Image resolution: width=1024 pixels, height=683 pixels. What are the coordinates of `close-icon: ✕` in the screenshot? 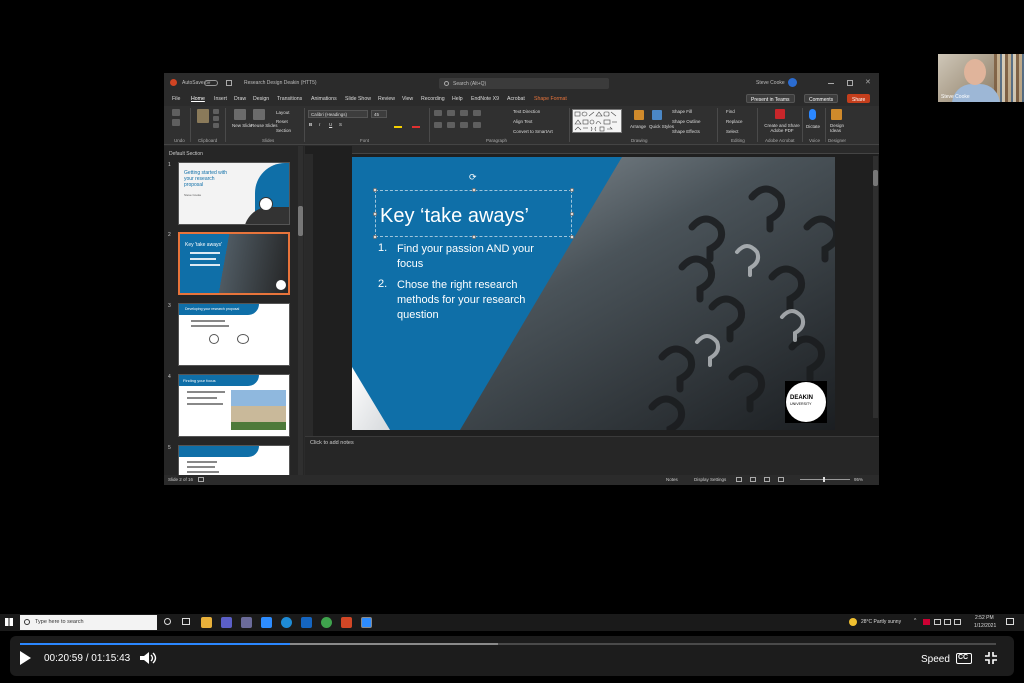 It's located at (868, 82).